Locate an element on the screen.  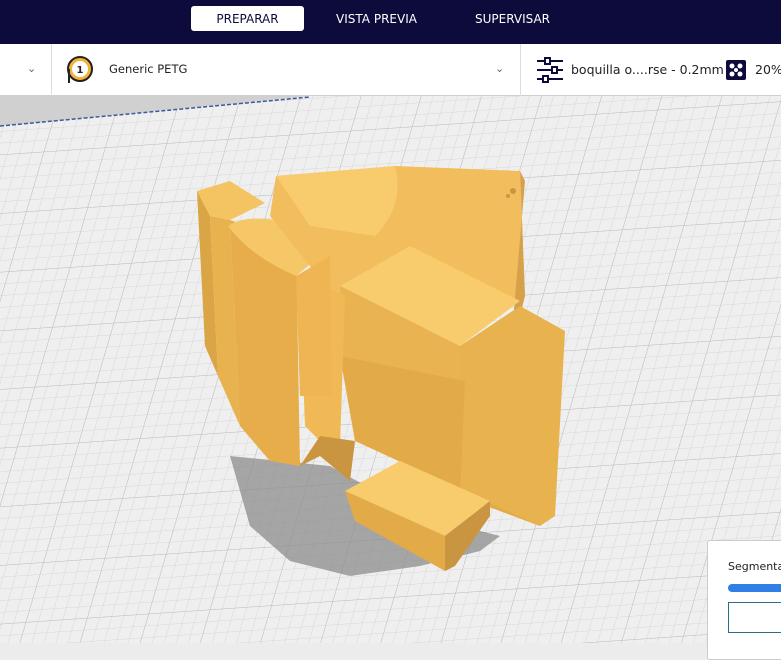
infill-label: 20% is located at coordinates (768, 69).